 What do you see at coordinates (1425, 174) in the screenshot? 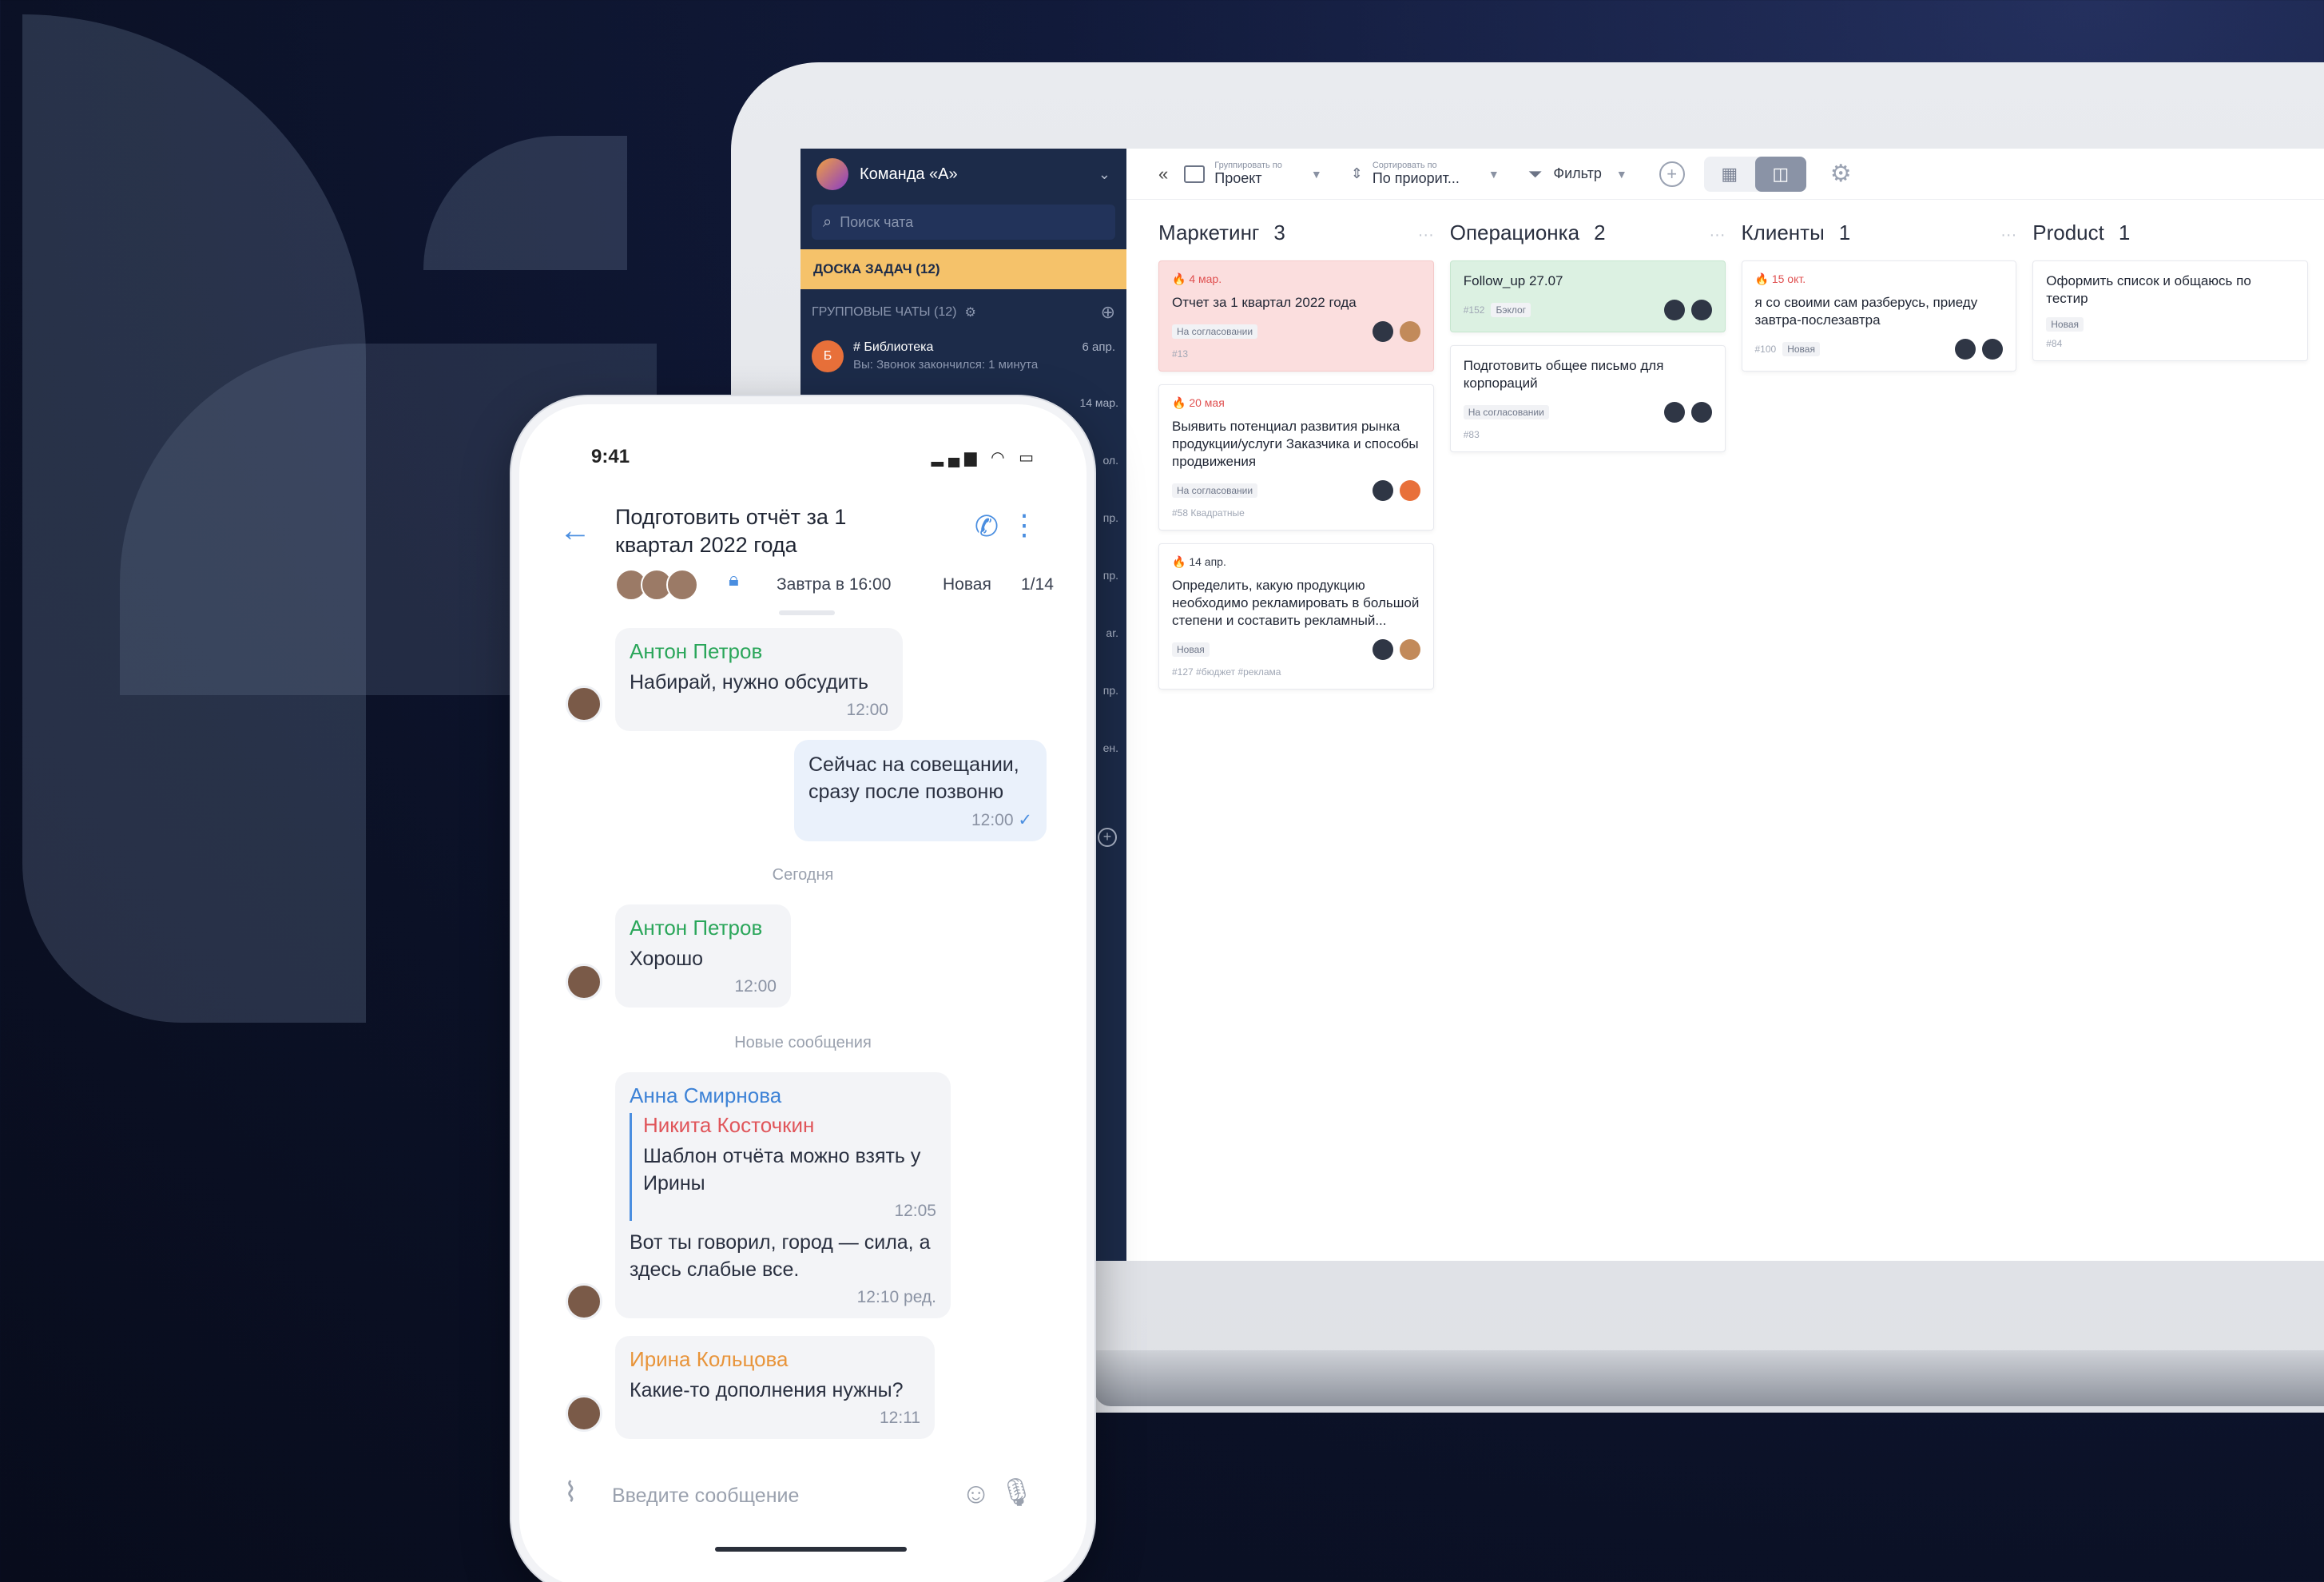
I see `sort-by-select: ⇕ Сортировать по По приорит... ▼` at bounding box center [1425, 174].